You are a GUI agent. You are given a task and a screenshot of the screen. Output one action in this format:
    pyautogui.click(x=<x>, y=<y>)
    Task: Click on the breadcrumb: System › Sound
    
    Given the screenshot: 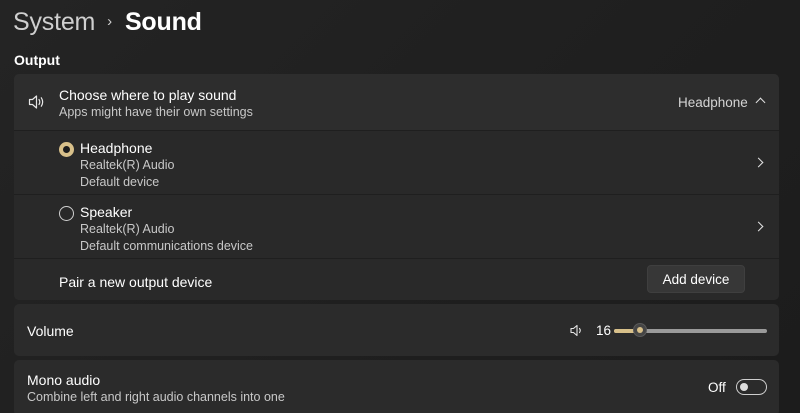 What is the action you would take?
    pyautogui.click(x=107, y=22)
    